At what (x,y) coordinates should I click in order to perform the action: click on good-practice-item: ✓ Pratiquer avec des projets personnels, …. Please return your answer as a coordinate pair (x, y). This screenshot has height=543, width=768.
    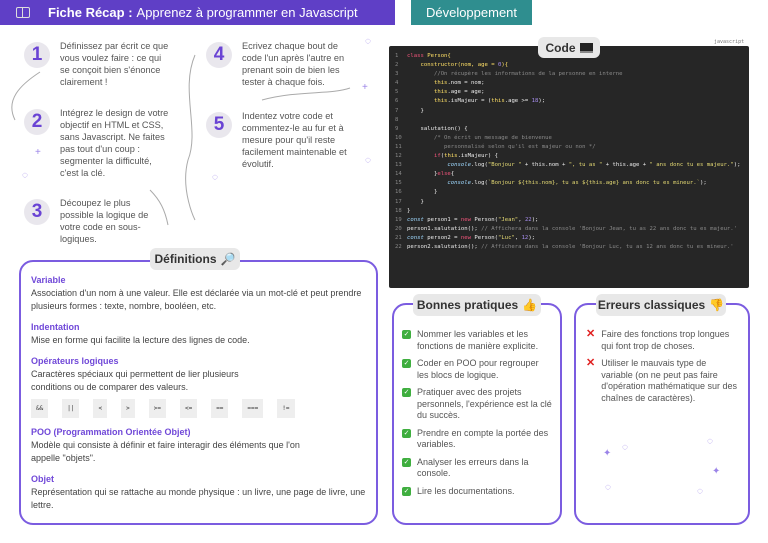
    Looking at the image, I should click on (477, 404).